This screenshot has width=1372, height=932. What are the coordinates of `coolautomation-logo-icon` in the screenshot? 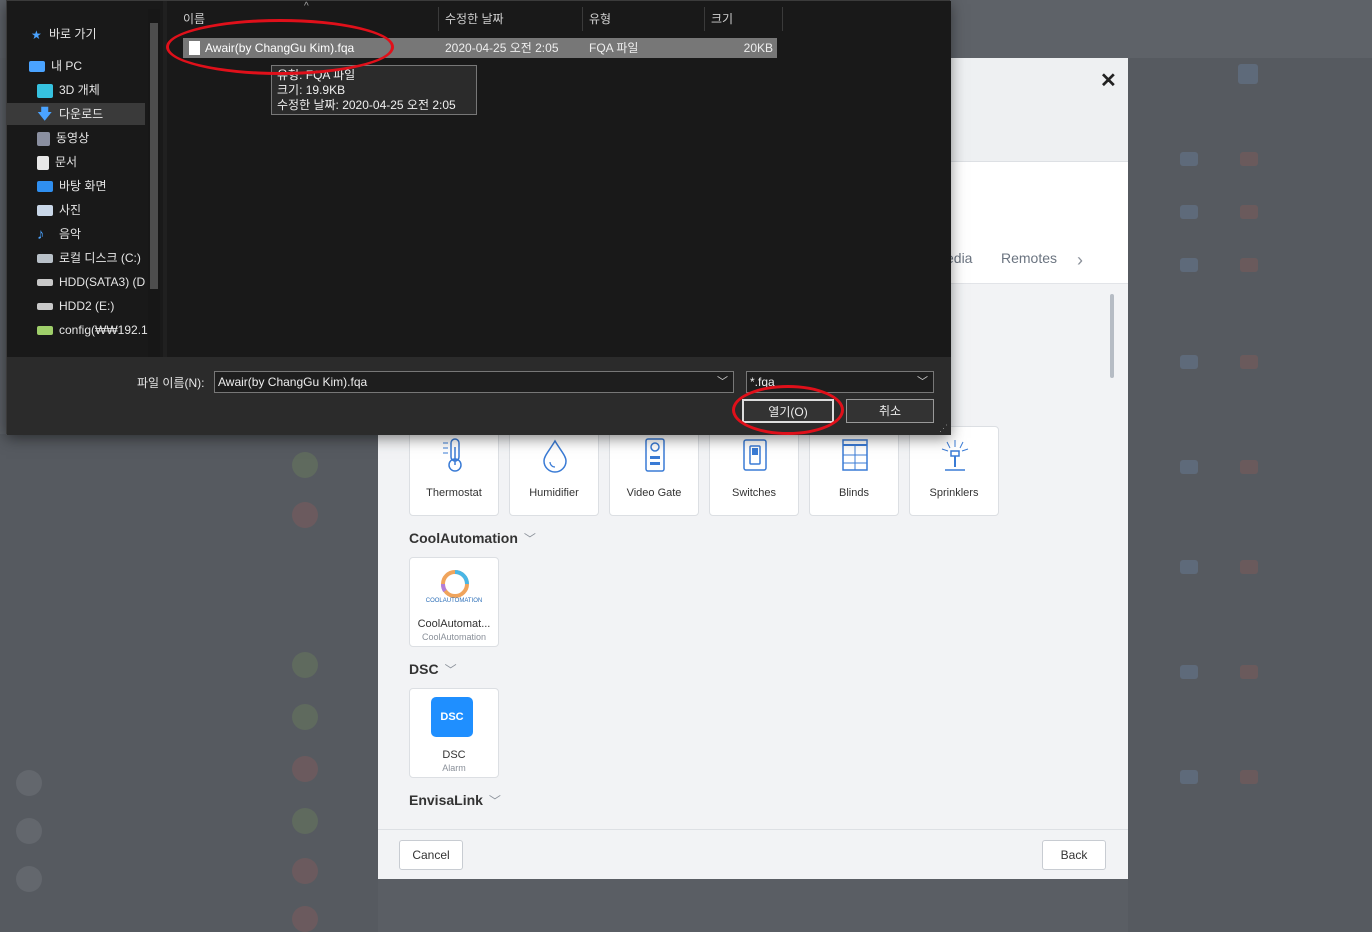 It's located at (455, 584).